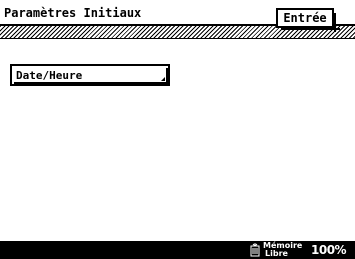 This screenshot has height=259, width=355. I want to click on memory-value: 100%, so click(329, 250).